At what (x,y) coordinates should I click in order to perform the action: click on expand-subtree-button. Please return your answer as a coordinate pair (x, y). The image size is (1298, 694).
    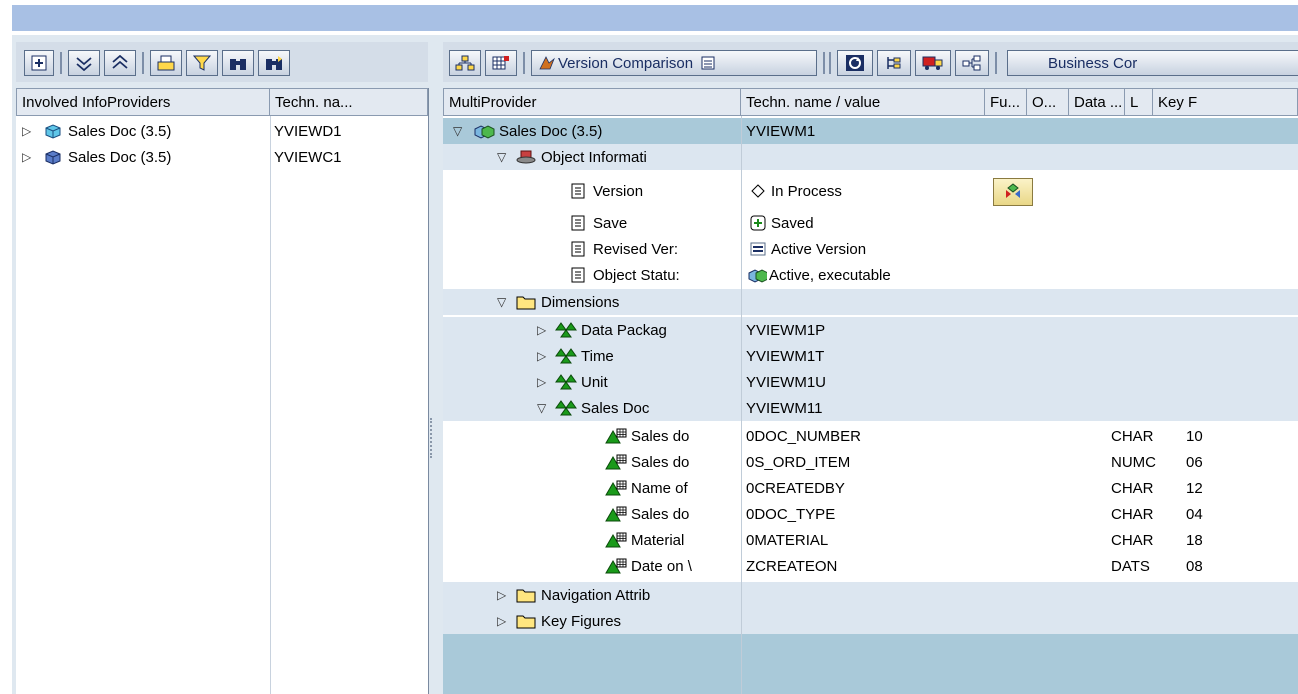
    Looking at the image, I should click on (120, 63).